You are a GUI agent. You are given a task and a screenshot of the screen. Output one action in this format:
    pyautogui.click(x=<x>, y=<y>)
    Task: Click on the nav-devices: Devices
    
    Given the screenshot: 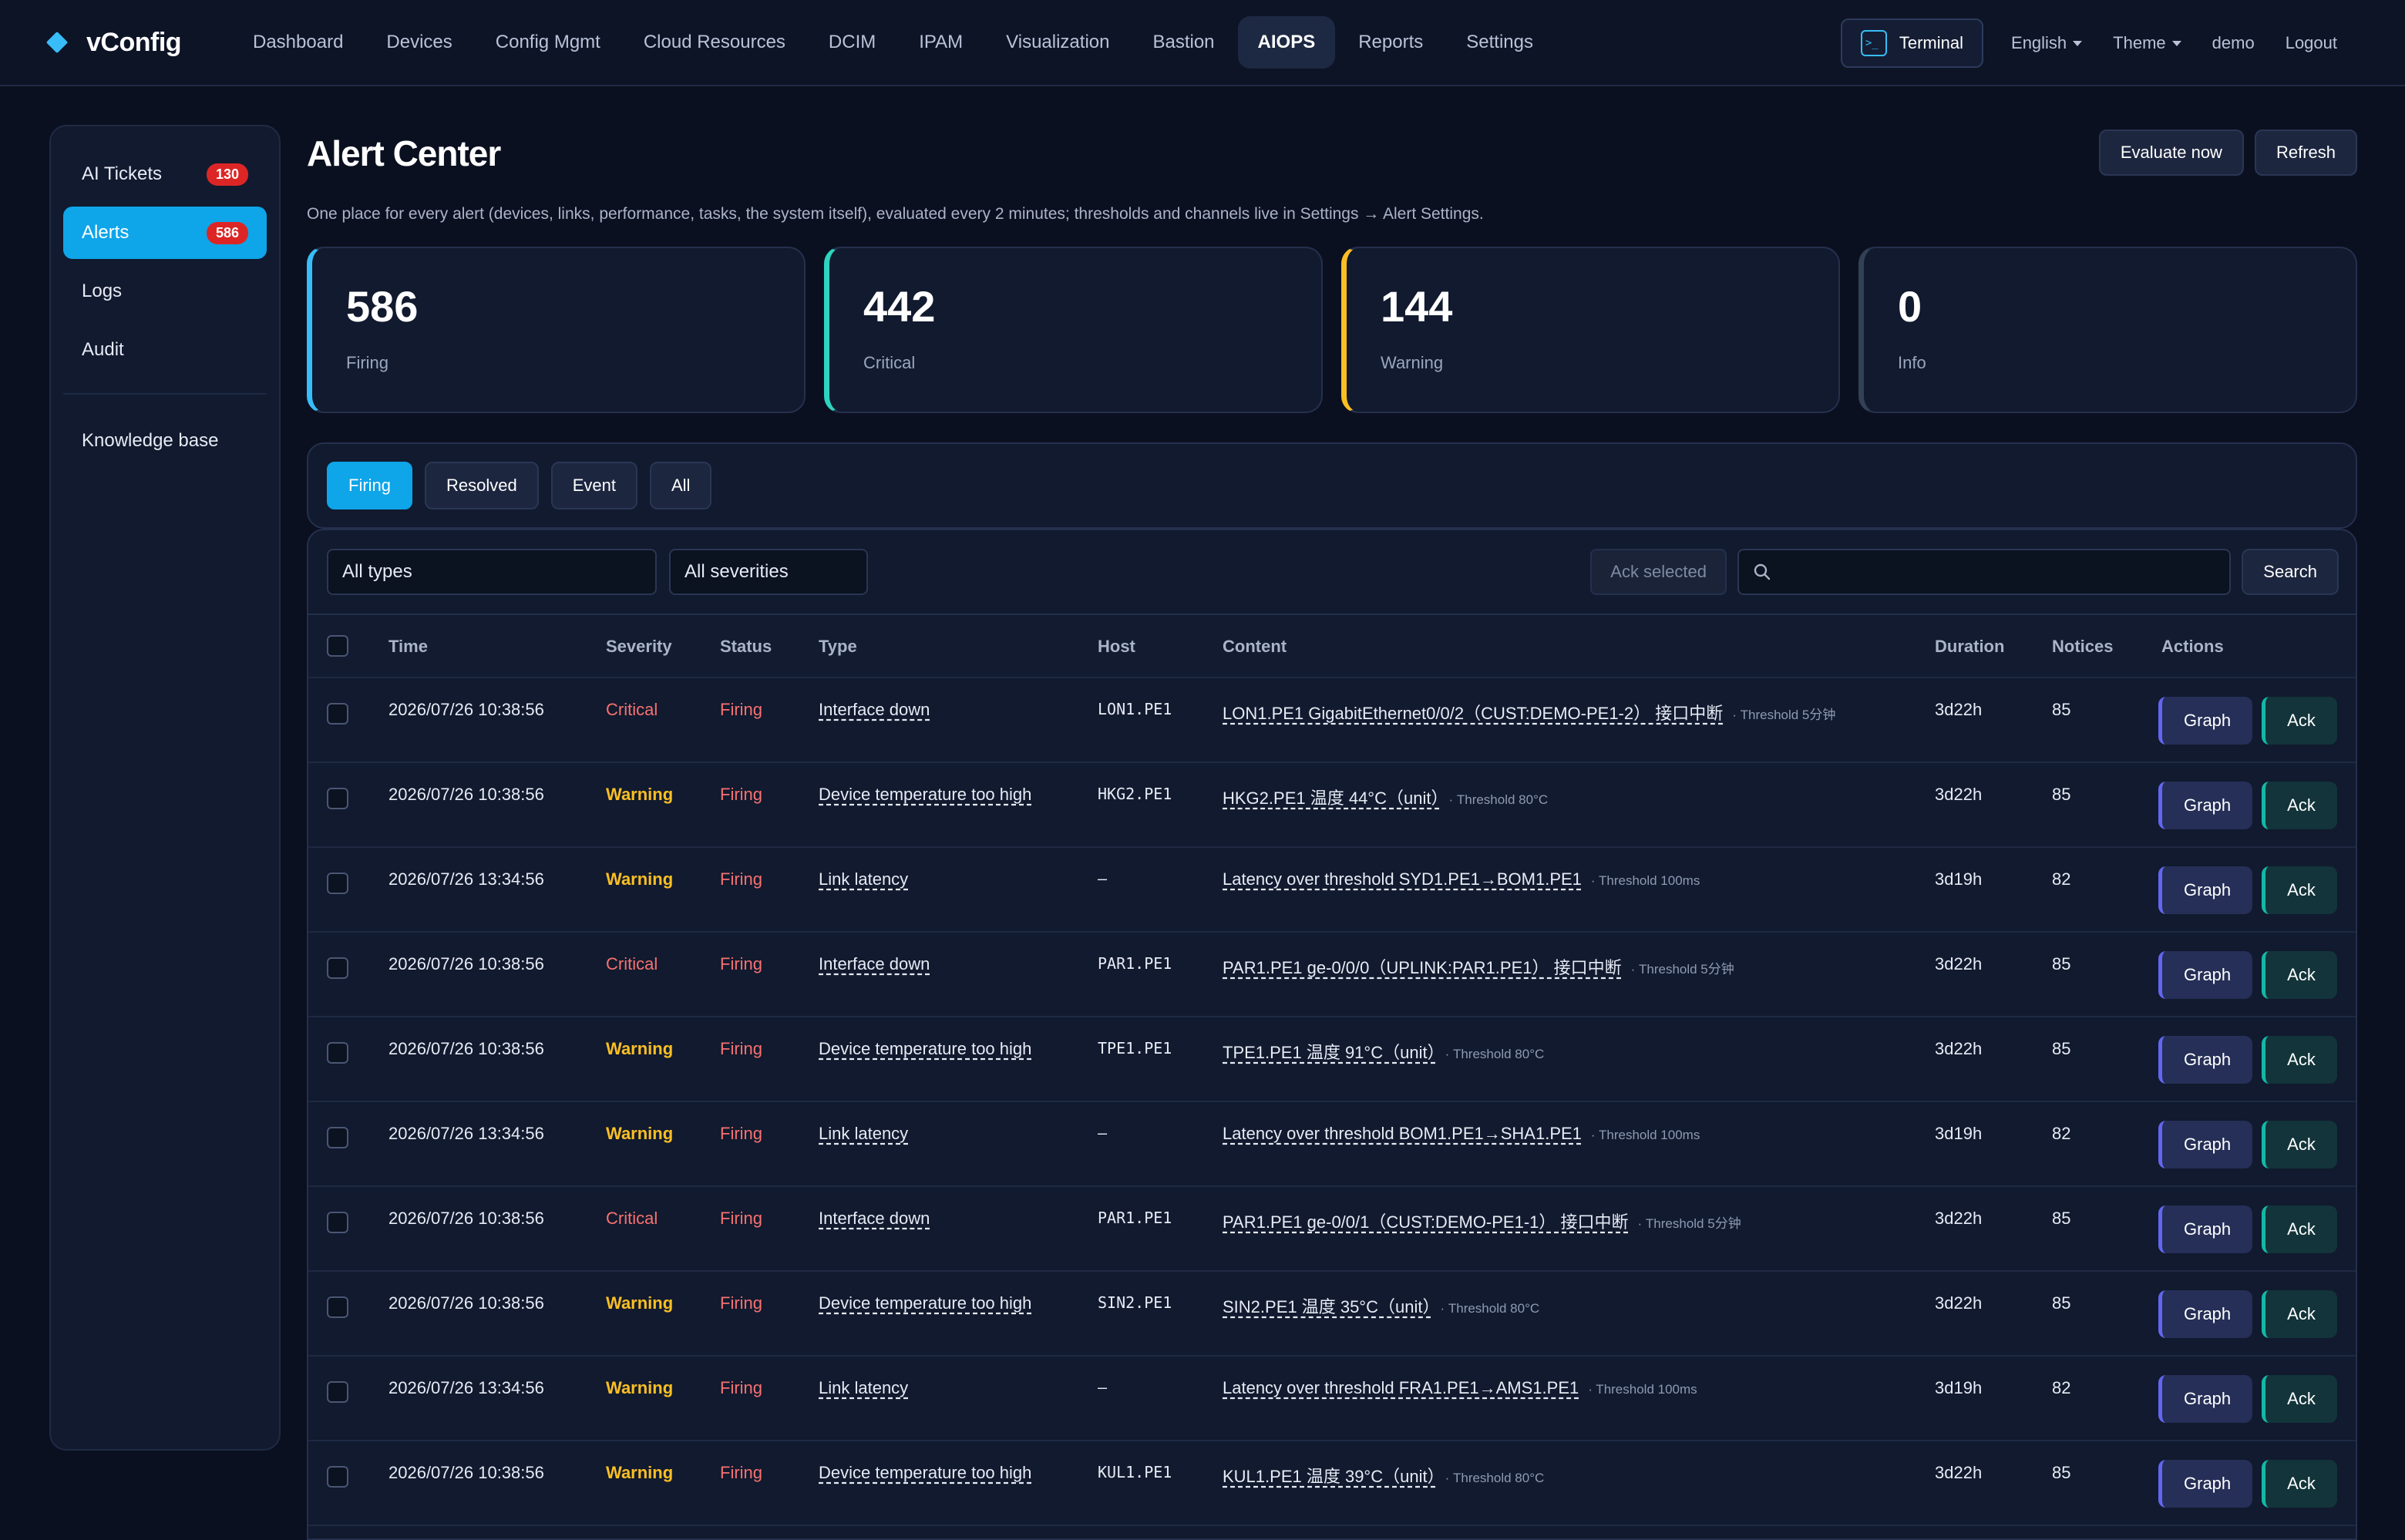 What is the action you would take?
    pyautogui.click(x=419, y=42)
    